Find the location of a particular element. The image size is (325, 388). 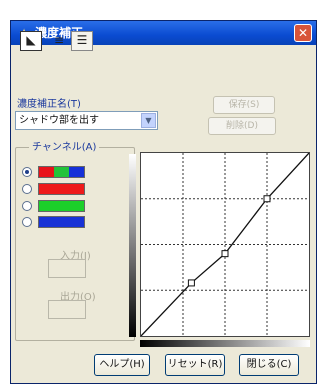

input-gradient-bar is located at coordinates (225, 343).